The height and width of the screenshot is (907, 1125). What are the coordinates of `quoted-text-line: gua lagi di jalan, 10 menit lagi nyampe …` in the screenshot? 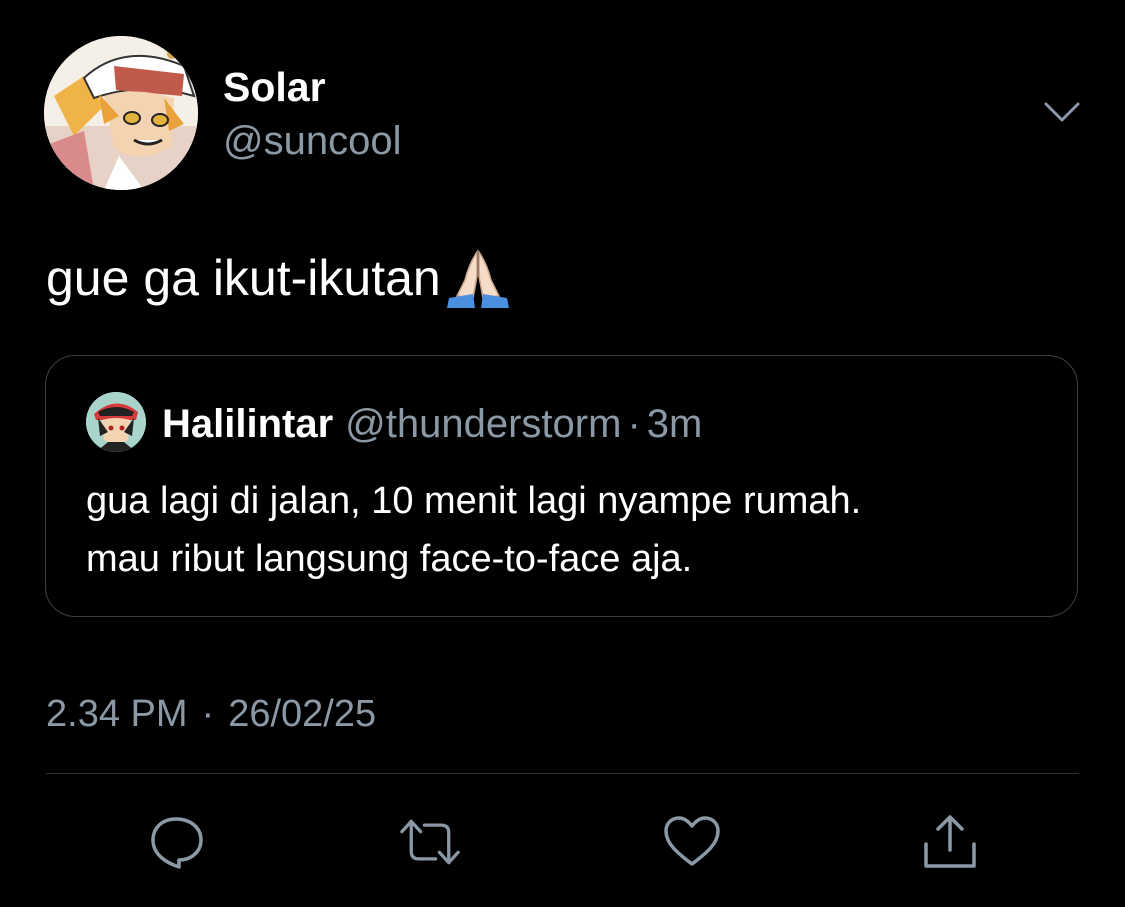 It's located at (474, 501).